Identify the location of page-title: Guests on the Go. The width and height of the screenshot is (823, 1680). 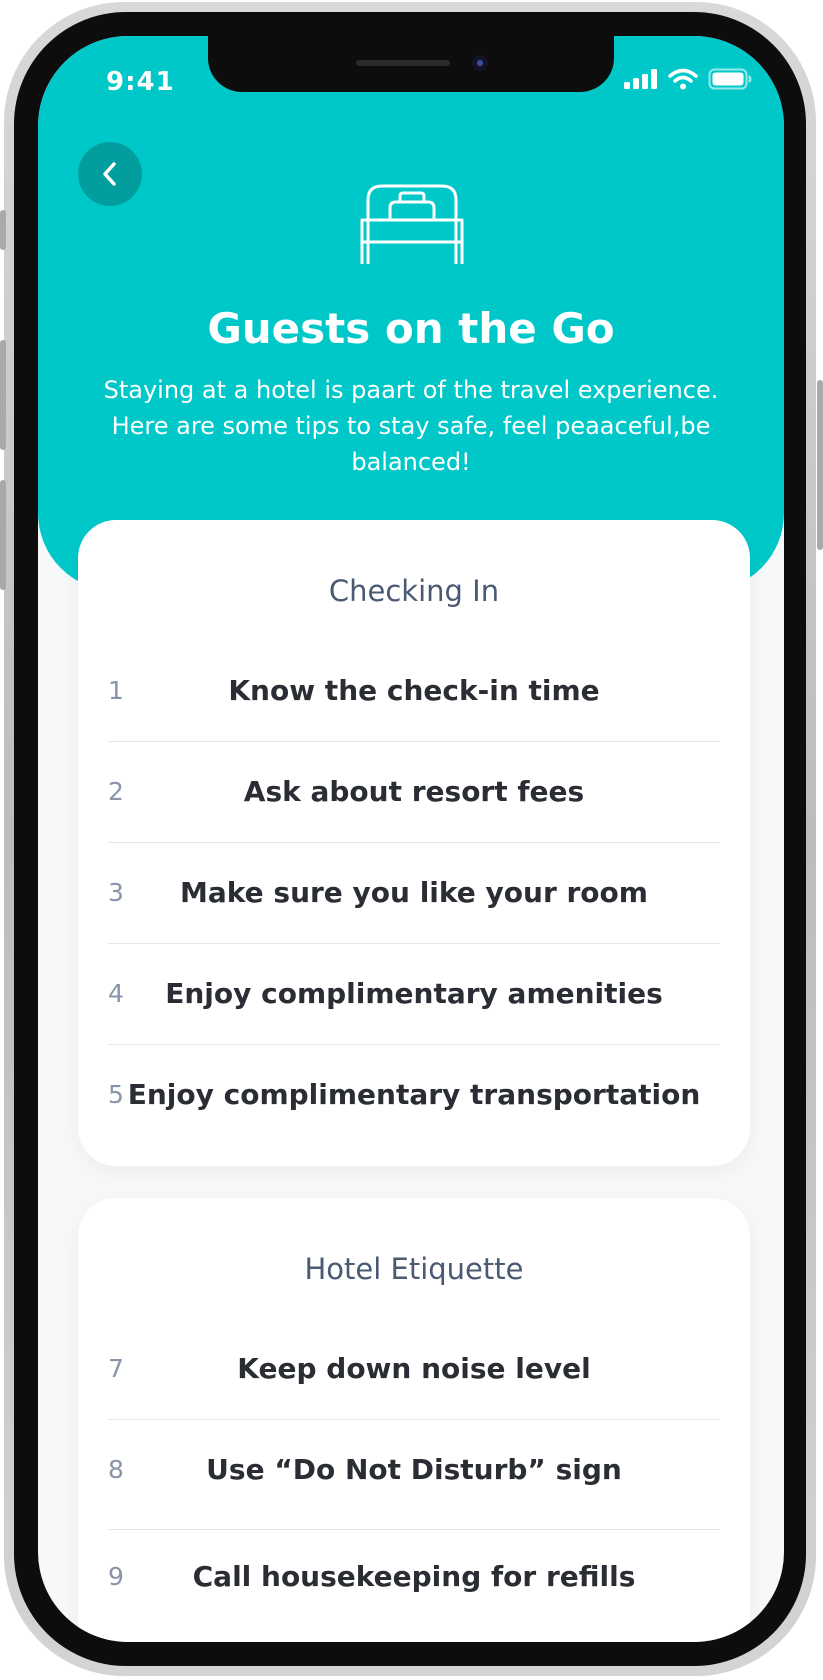
(411, 328).